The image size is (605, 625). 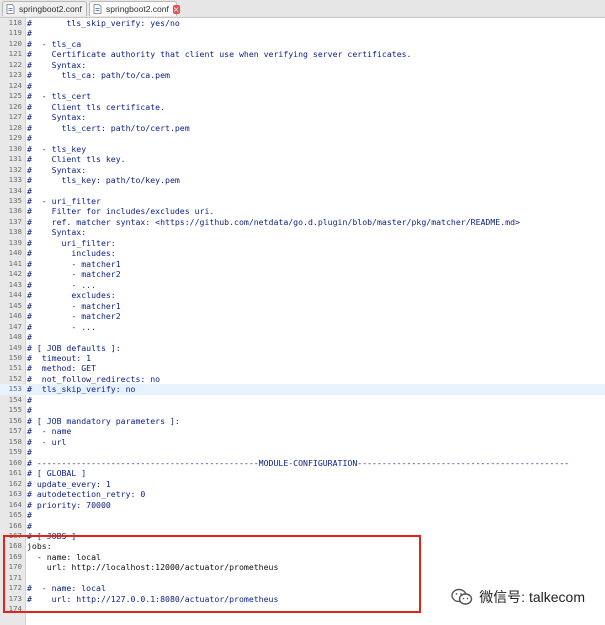 I want to click on code-line: 120 # - tls_ca, so click(x=302, y=44).